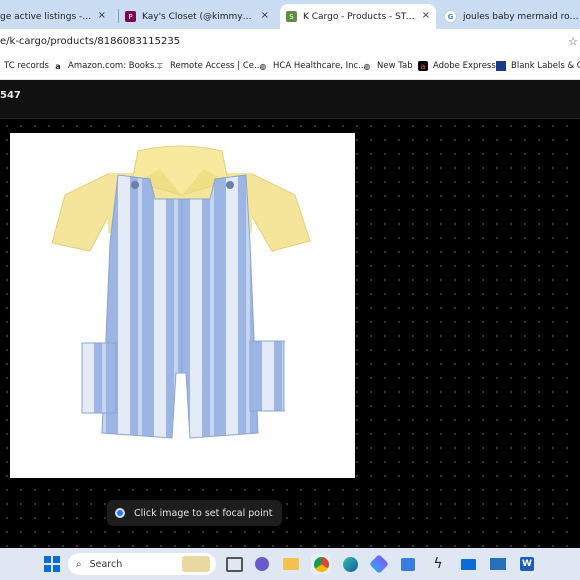  Describe the element at coordinates (468, 564) in the screenshot. I see `mail-icon` at that location.